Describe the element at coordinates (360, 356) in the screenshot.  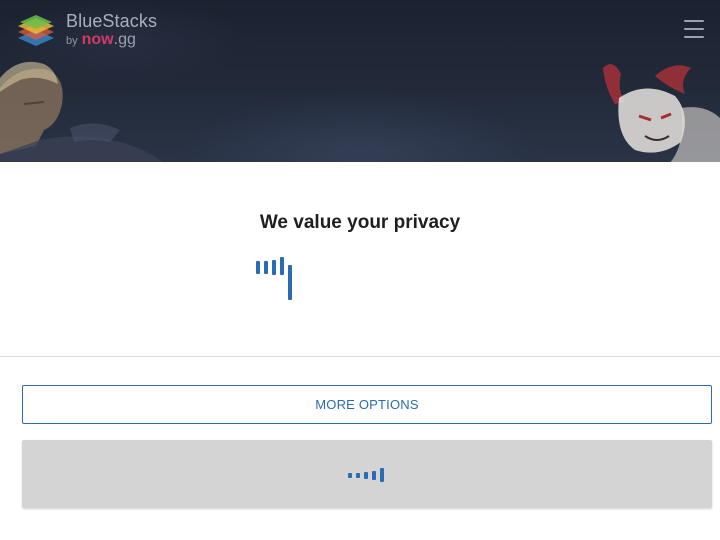
I see `section-divider` at that location.